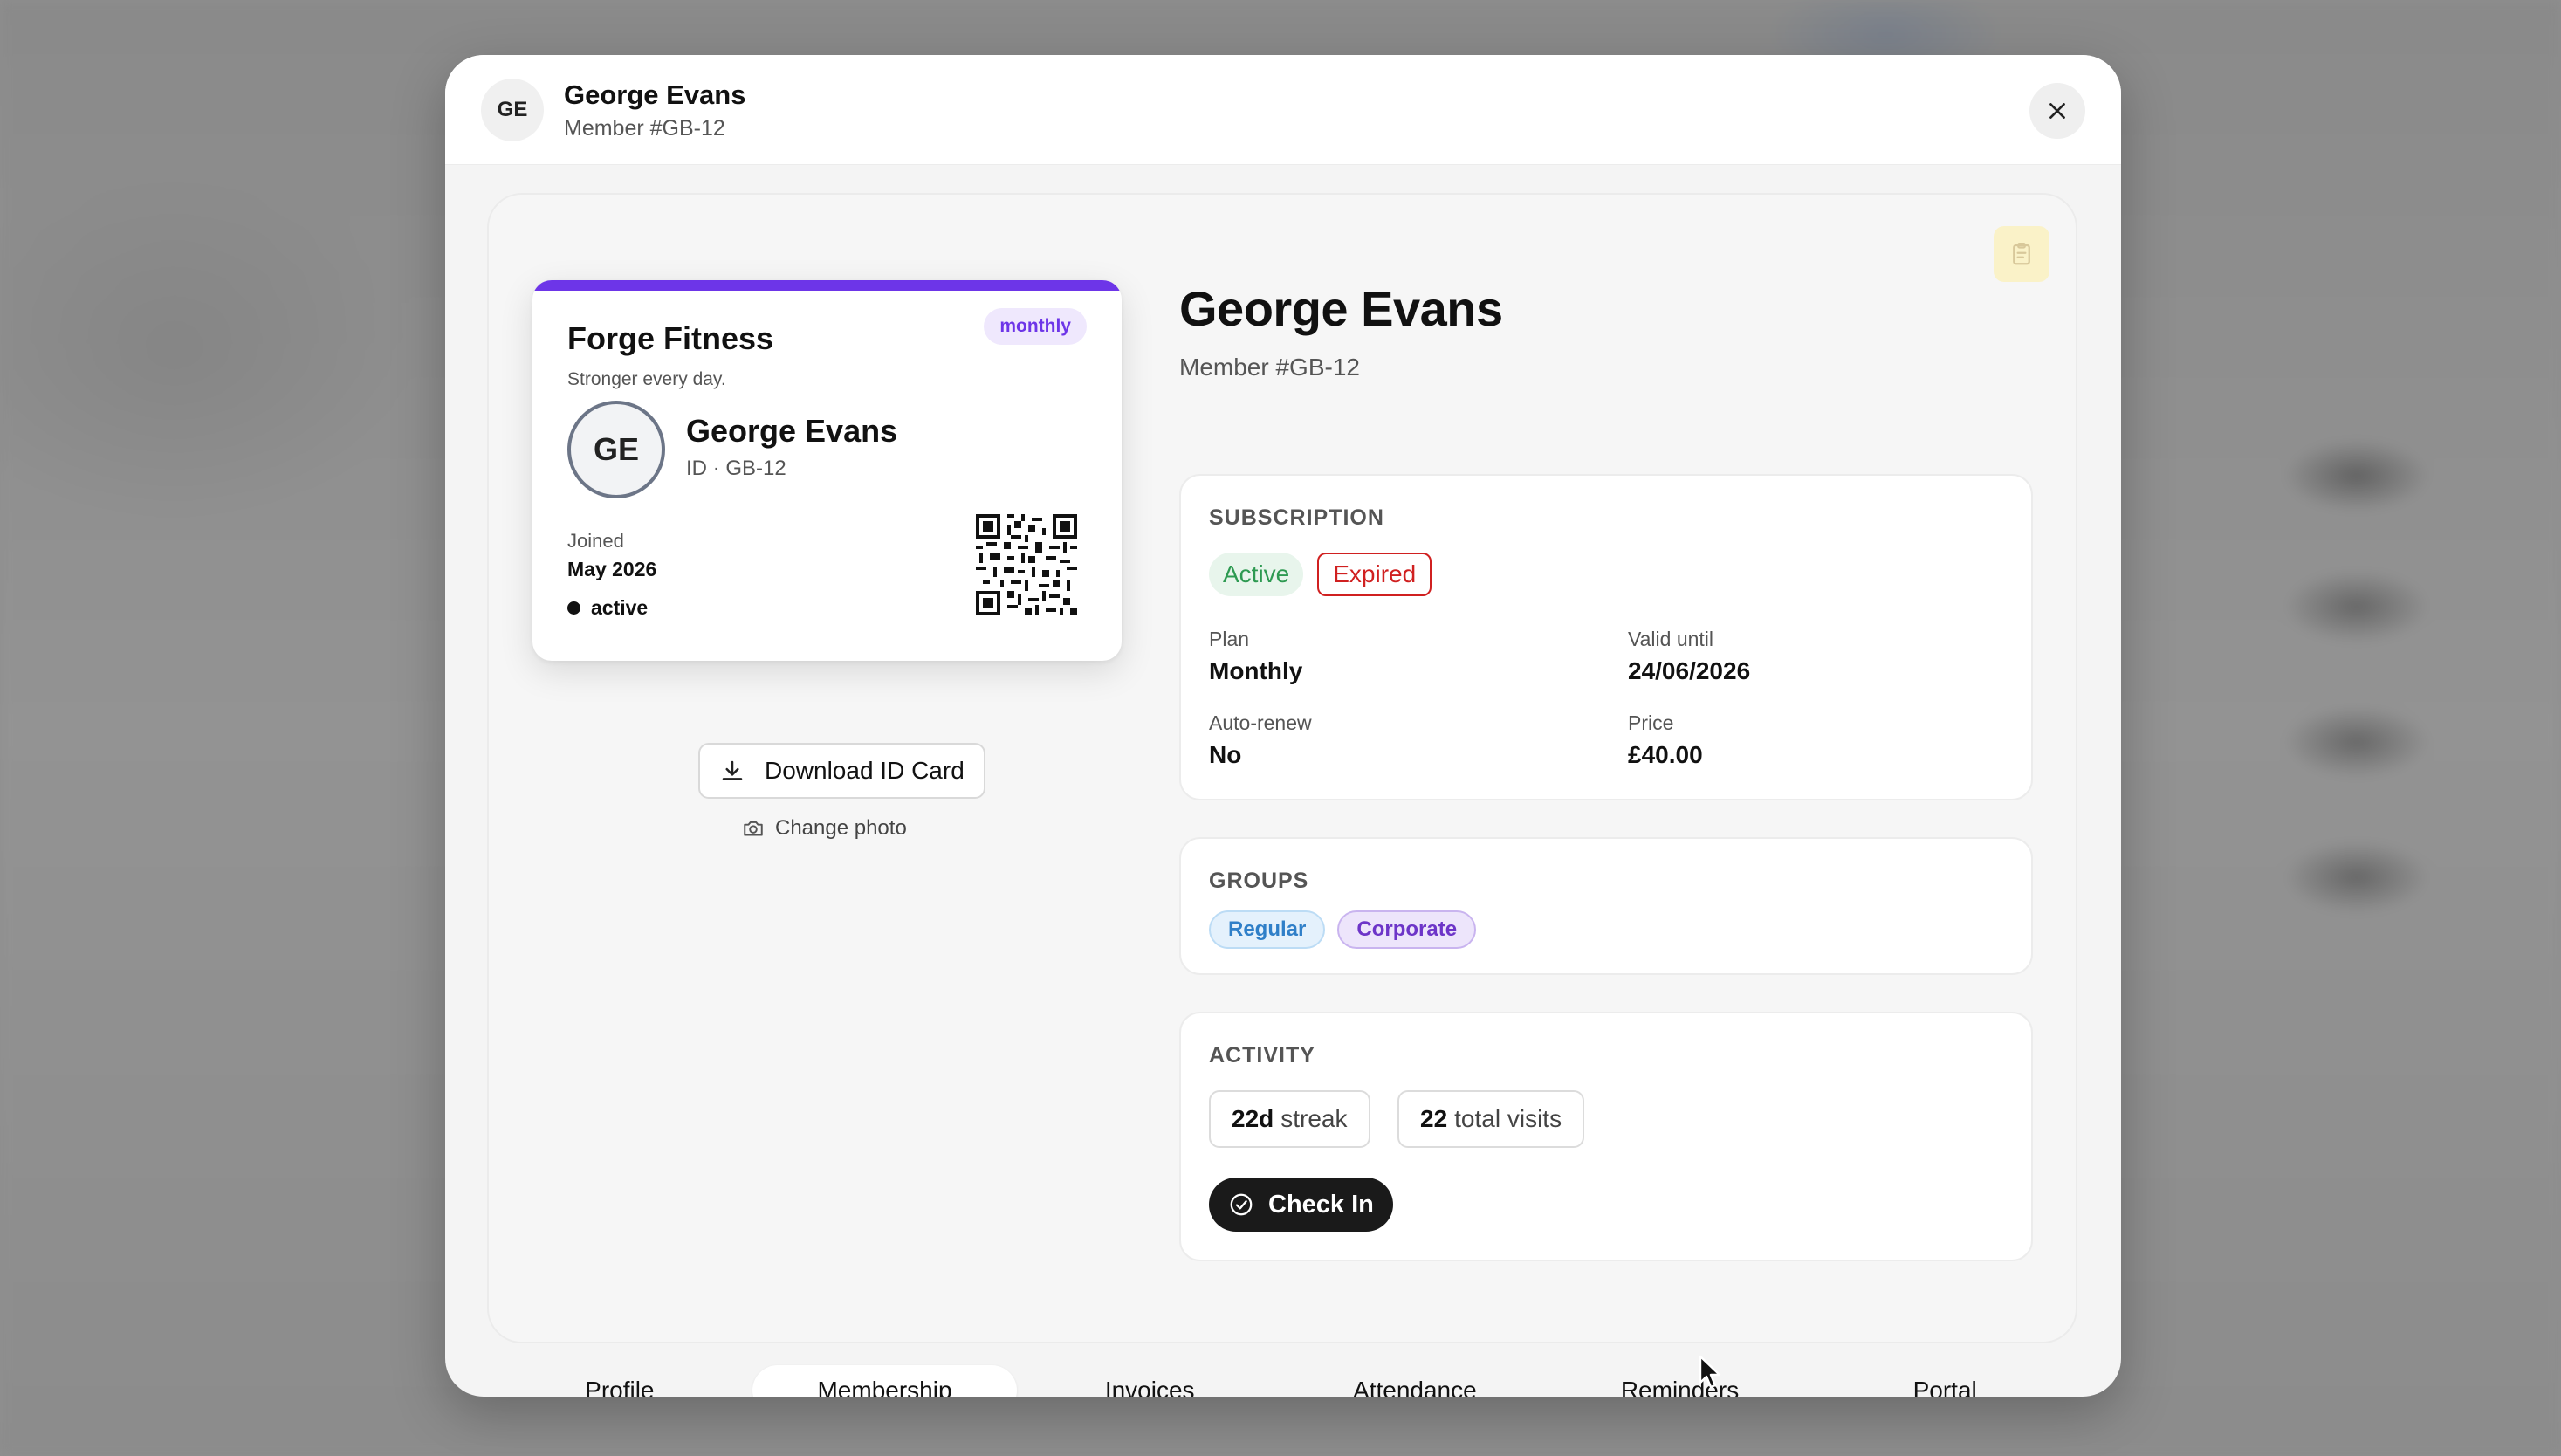 This screenshot has height=1456, width=2561. What do you see at coordinates (1321, 1204) in the screenshot?
I see `check-in-label: Check In` at bounding box center [1321, 1204].